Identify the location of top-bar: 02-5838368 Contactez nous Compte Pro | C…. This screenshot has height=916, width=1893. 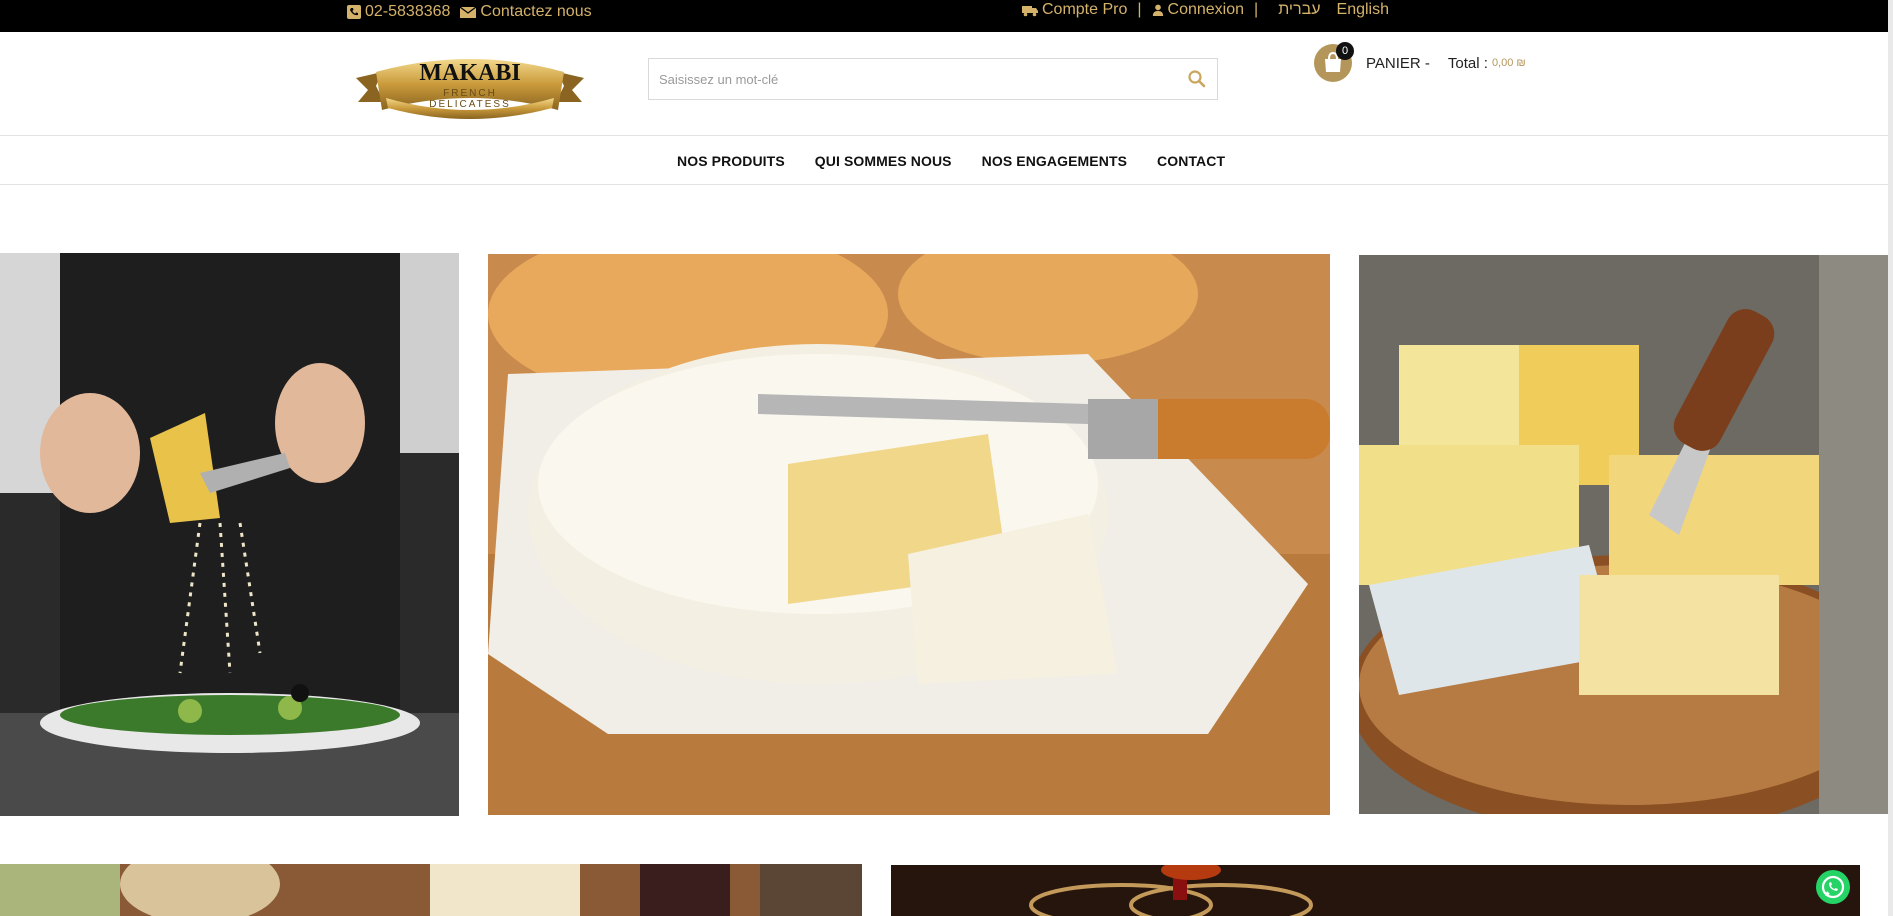
(946, 16).